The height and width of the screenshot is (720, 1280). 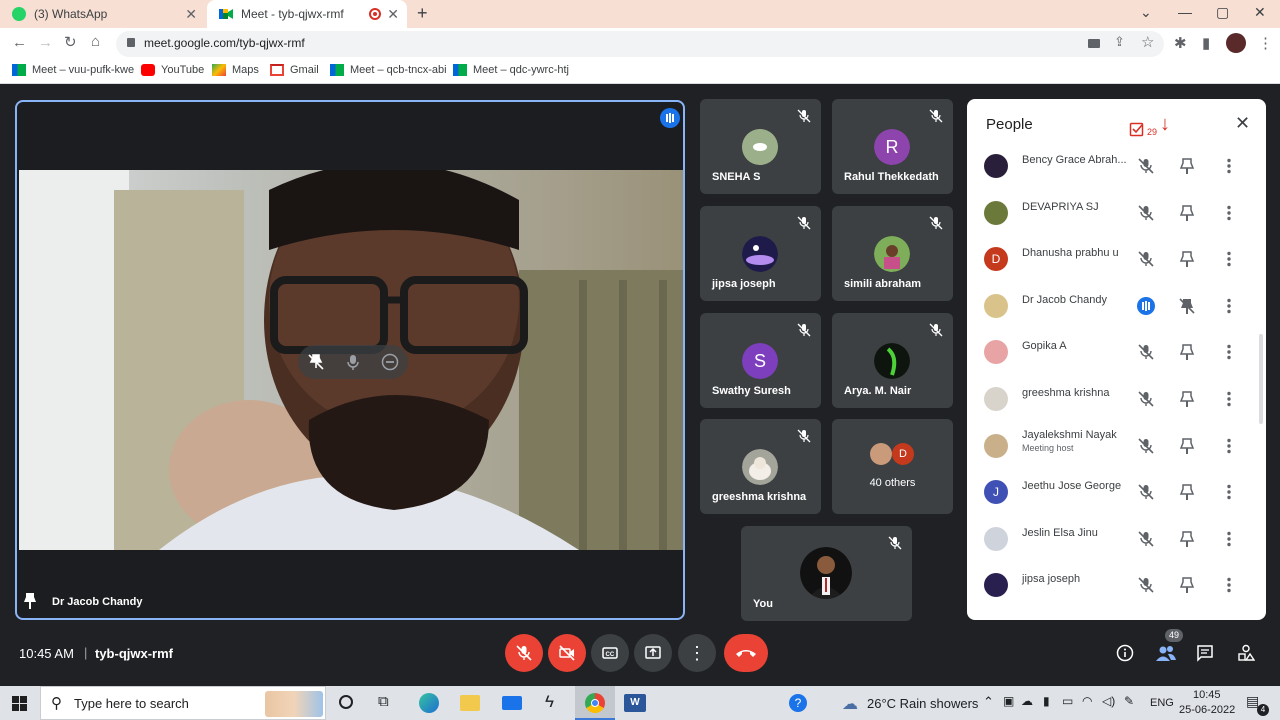 I want to click on participant-row: Jeslin Elsa Jinu, so click(x=1111, y=539).